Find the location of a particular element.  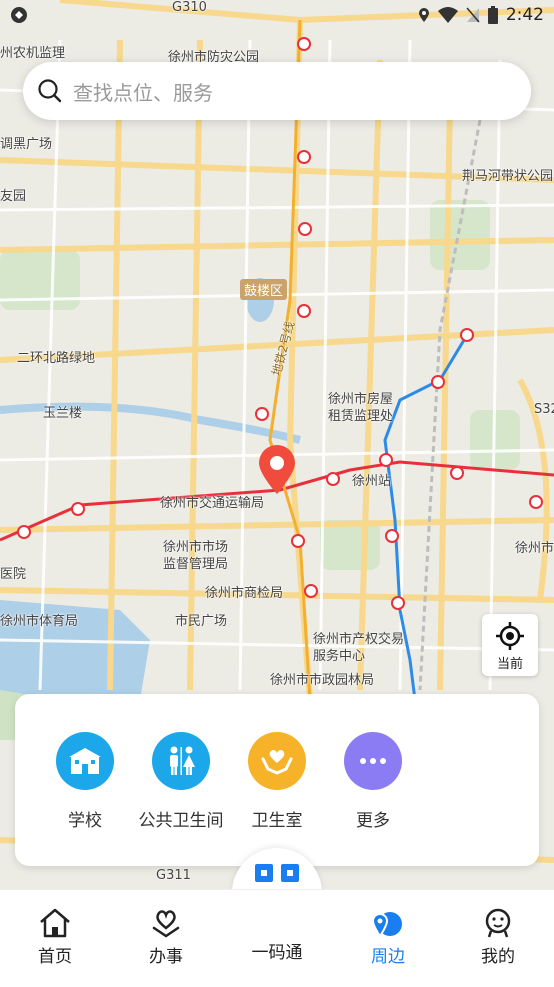

tab-profile: 我的 is located at coordinates (498, 928).